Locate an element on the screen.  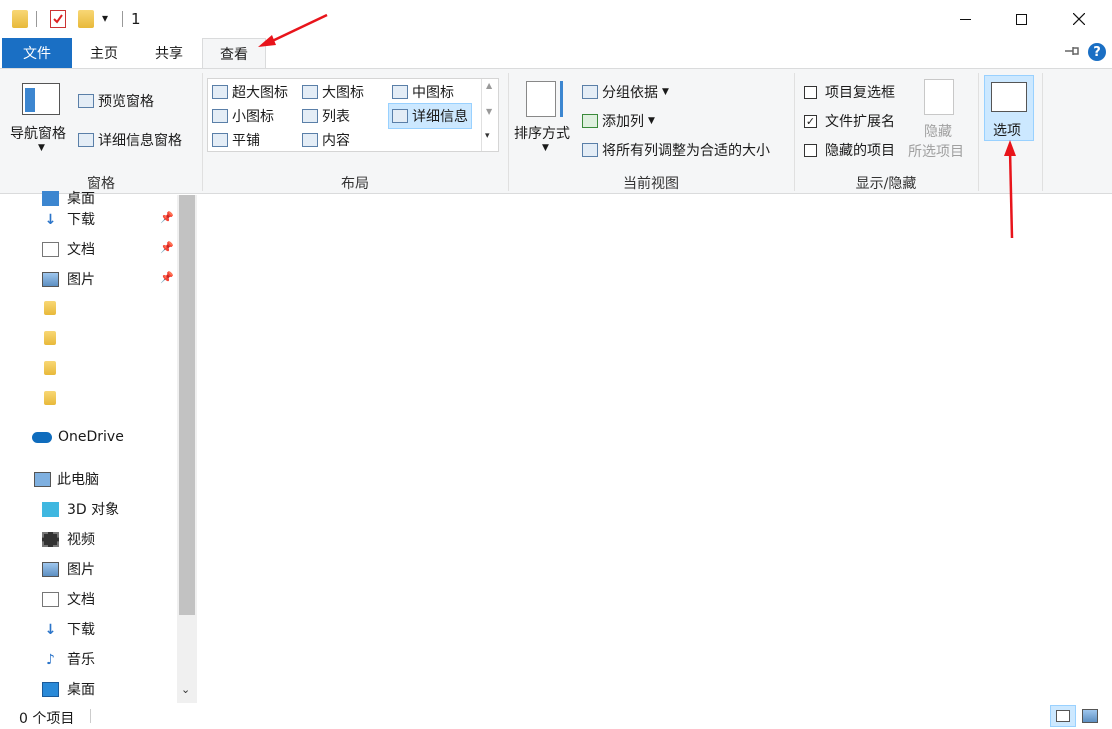
arrow-to-options-button is located at coordinates (1010, 189).